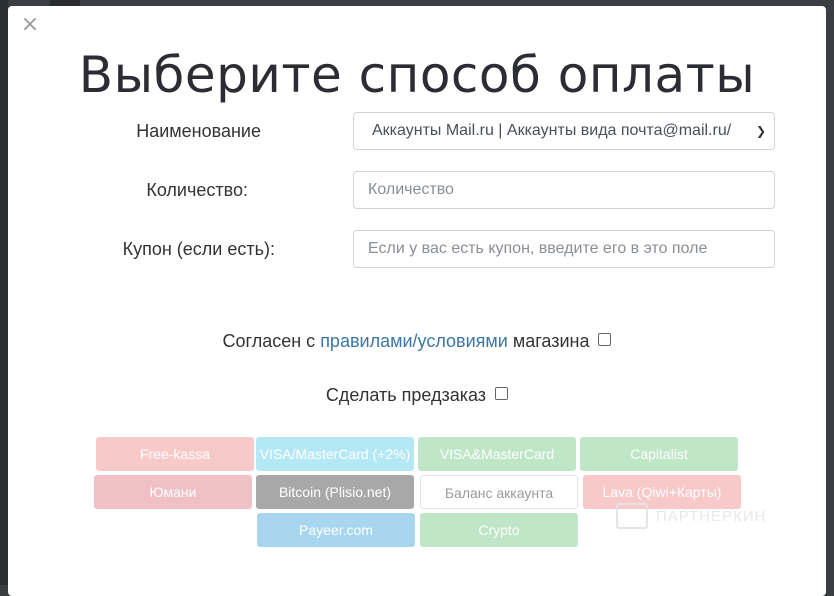 The image size is (834, 596). Describe the element at coordinates (414, 341) in the screenshot. I see `terms-link: правилами/условиями` at that location.